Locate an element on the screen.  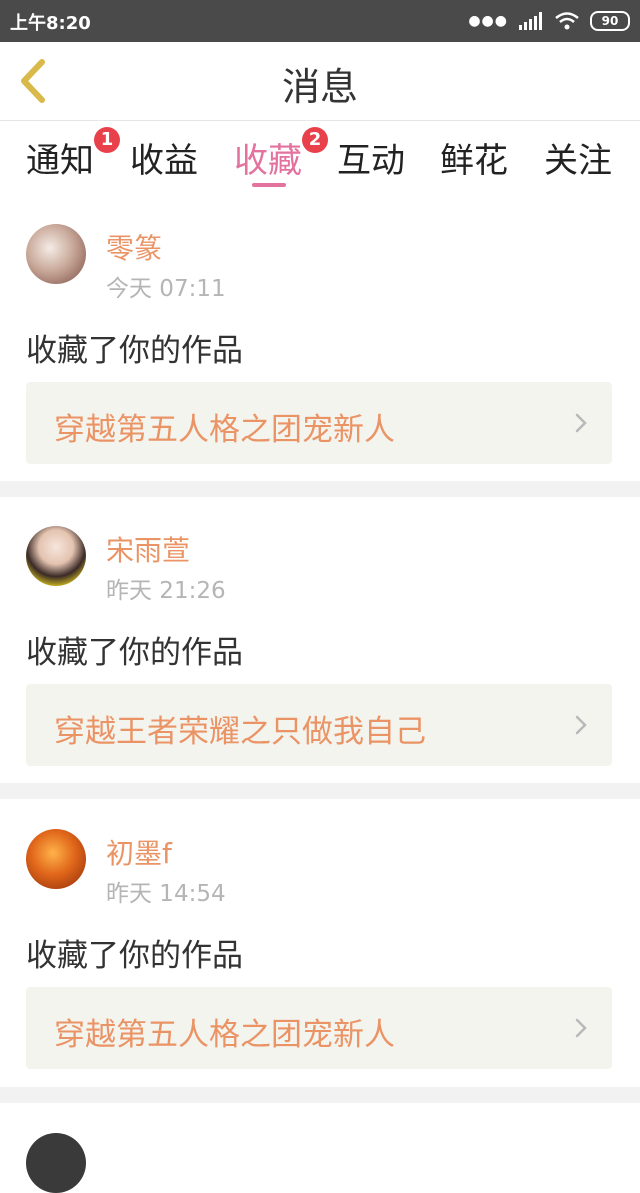
status-icons: ●●● 90 is located at coordinates (549, 21).